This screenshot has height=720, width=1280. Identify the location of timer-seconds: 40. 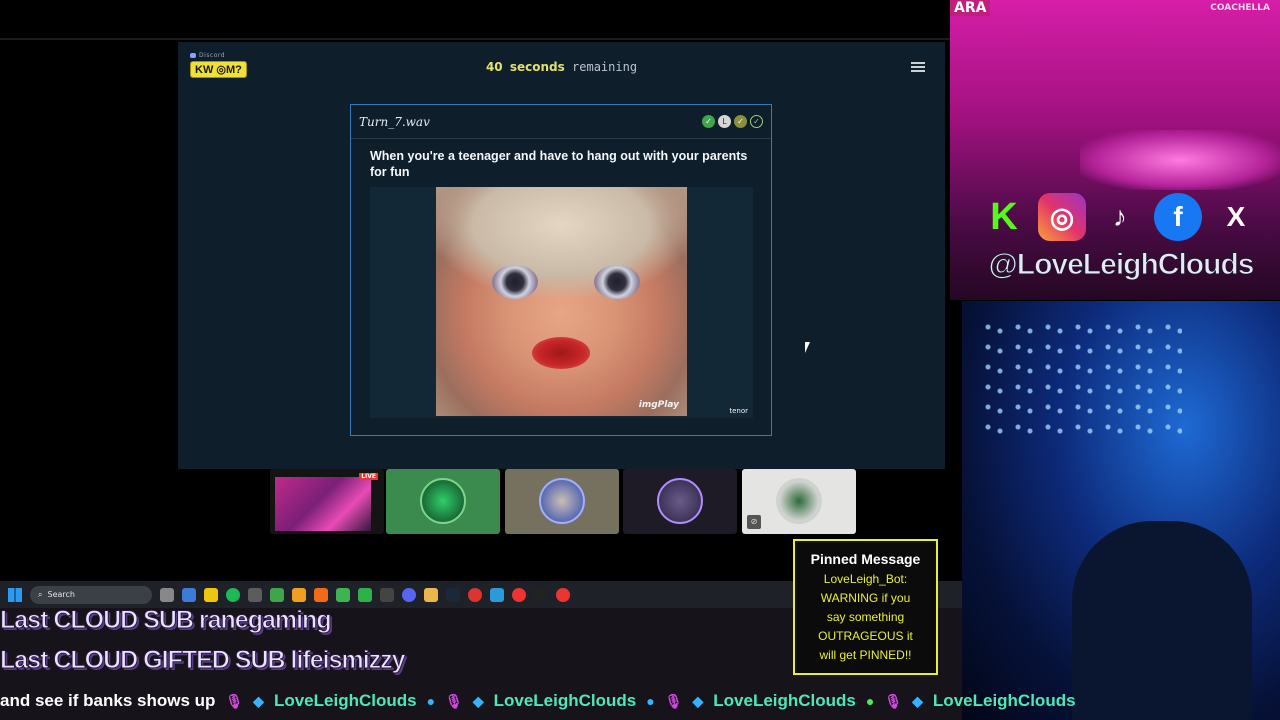
(494, 67).